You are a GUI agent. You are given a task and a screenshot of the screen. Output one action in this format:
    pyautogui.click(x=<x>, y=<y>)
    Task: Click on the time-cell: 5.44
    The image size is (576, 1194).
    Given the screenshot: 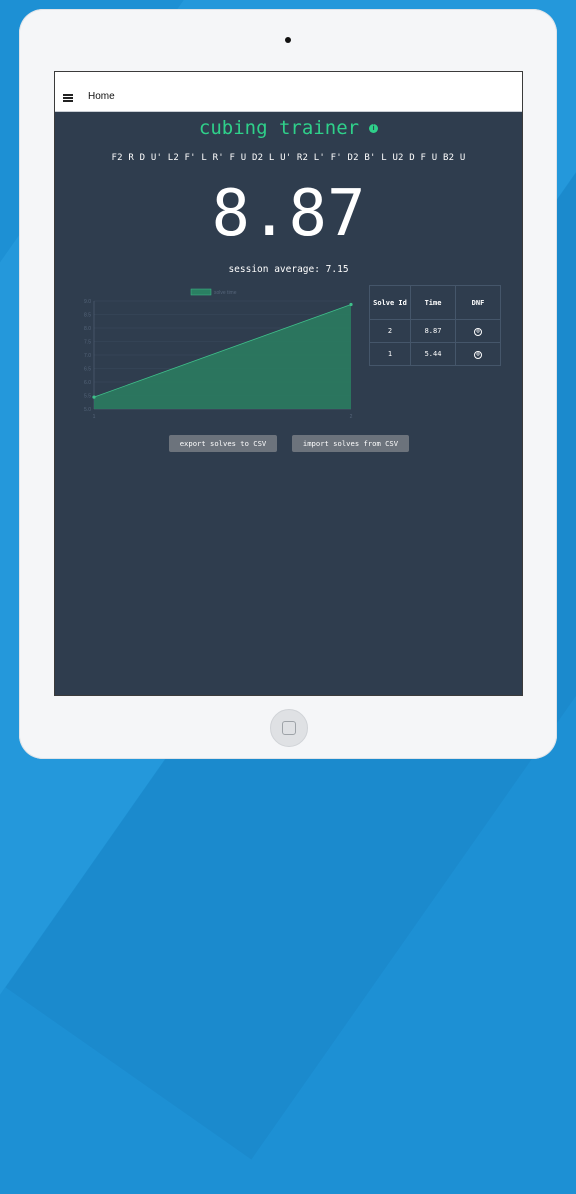 What is the action you would take?
    pyautogui.click(x=433, y=354)
    